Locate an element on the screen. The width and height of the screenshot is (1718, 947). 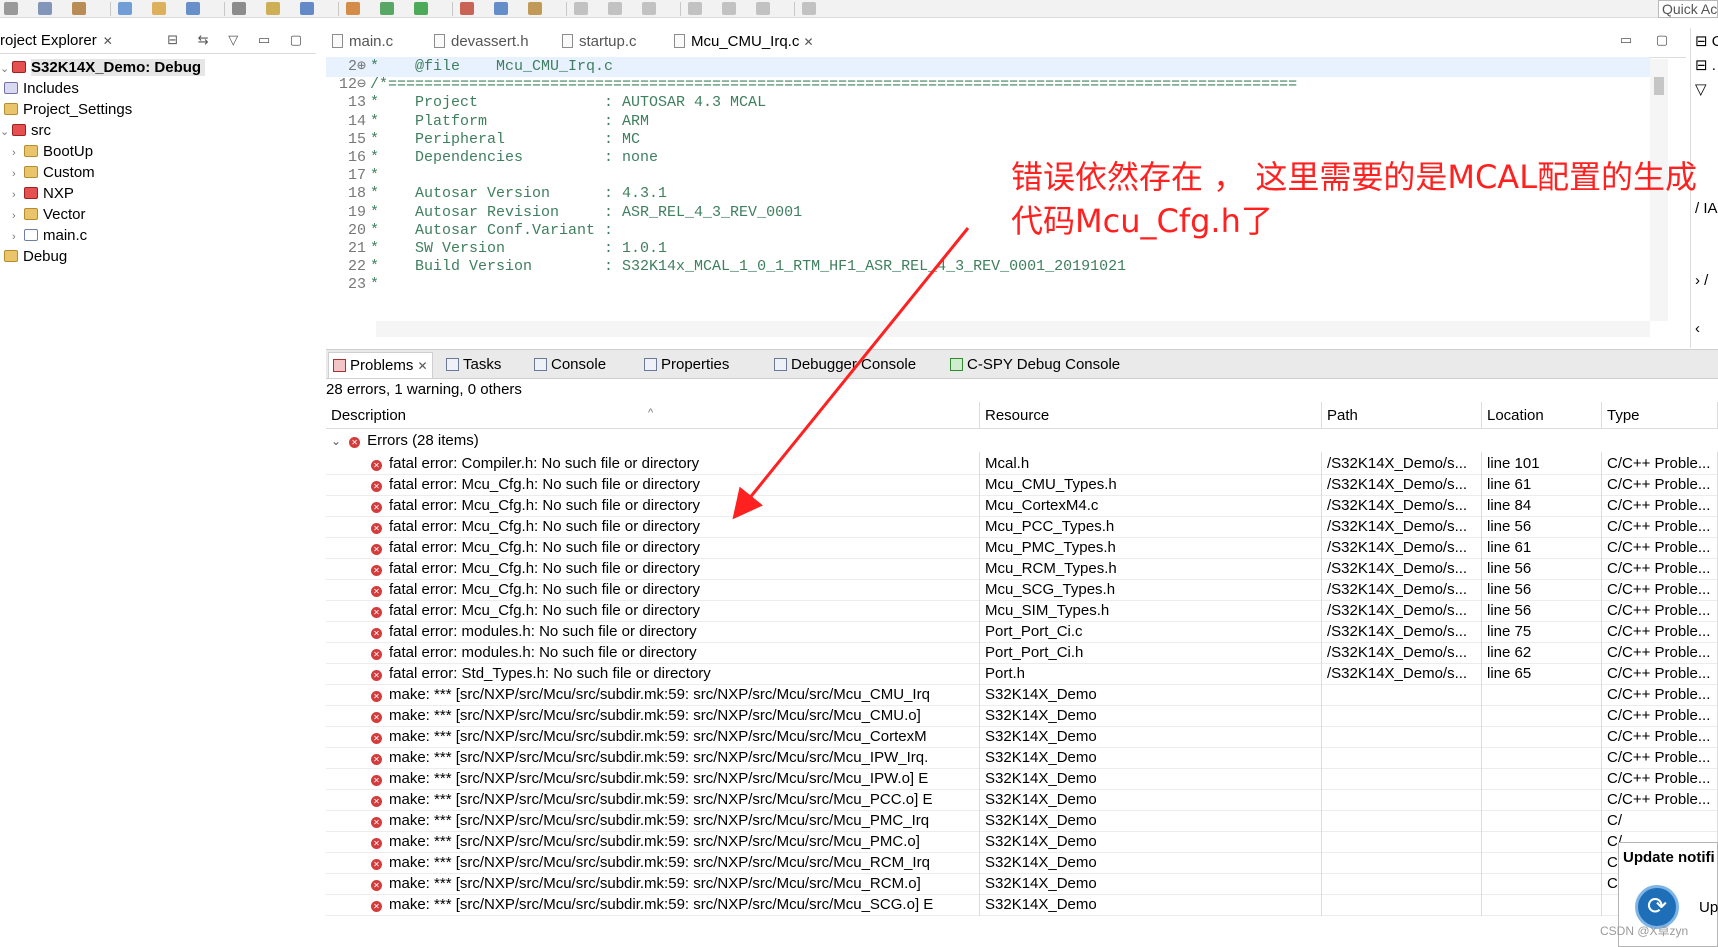
errors-group-row: ⌄ ✕ Errors (28 items) is located at coordinates (1022, 440).